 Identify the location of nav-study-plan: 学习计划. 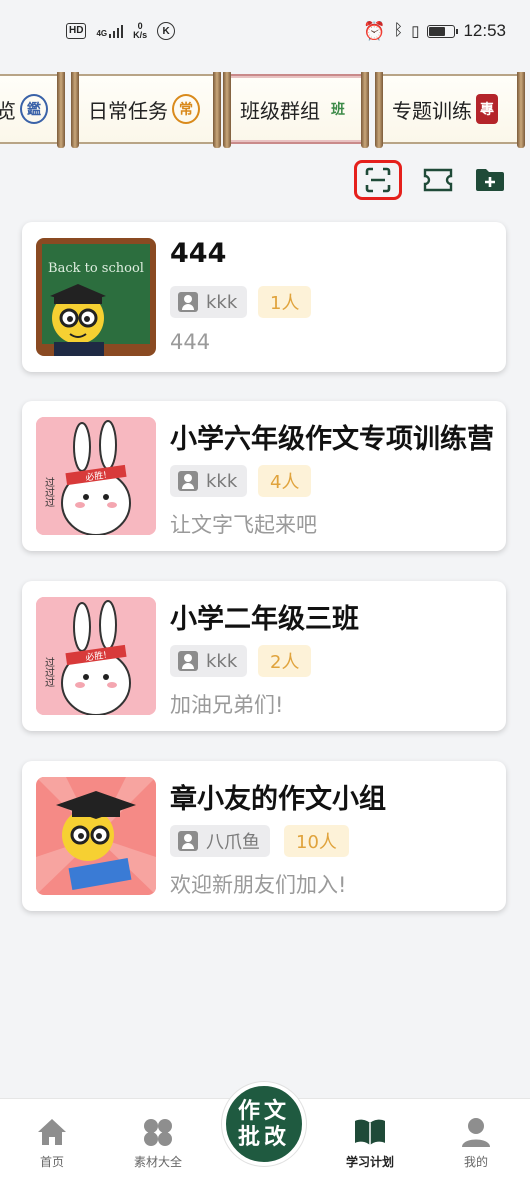
(370, 1143).